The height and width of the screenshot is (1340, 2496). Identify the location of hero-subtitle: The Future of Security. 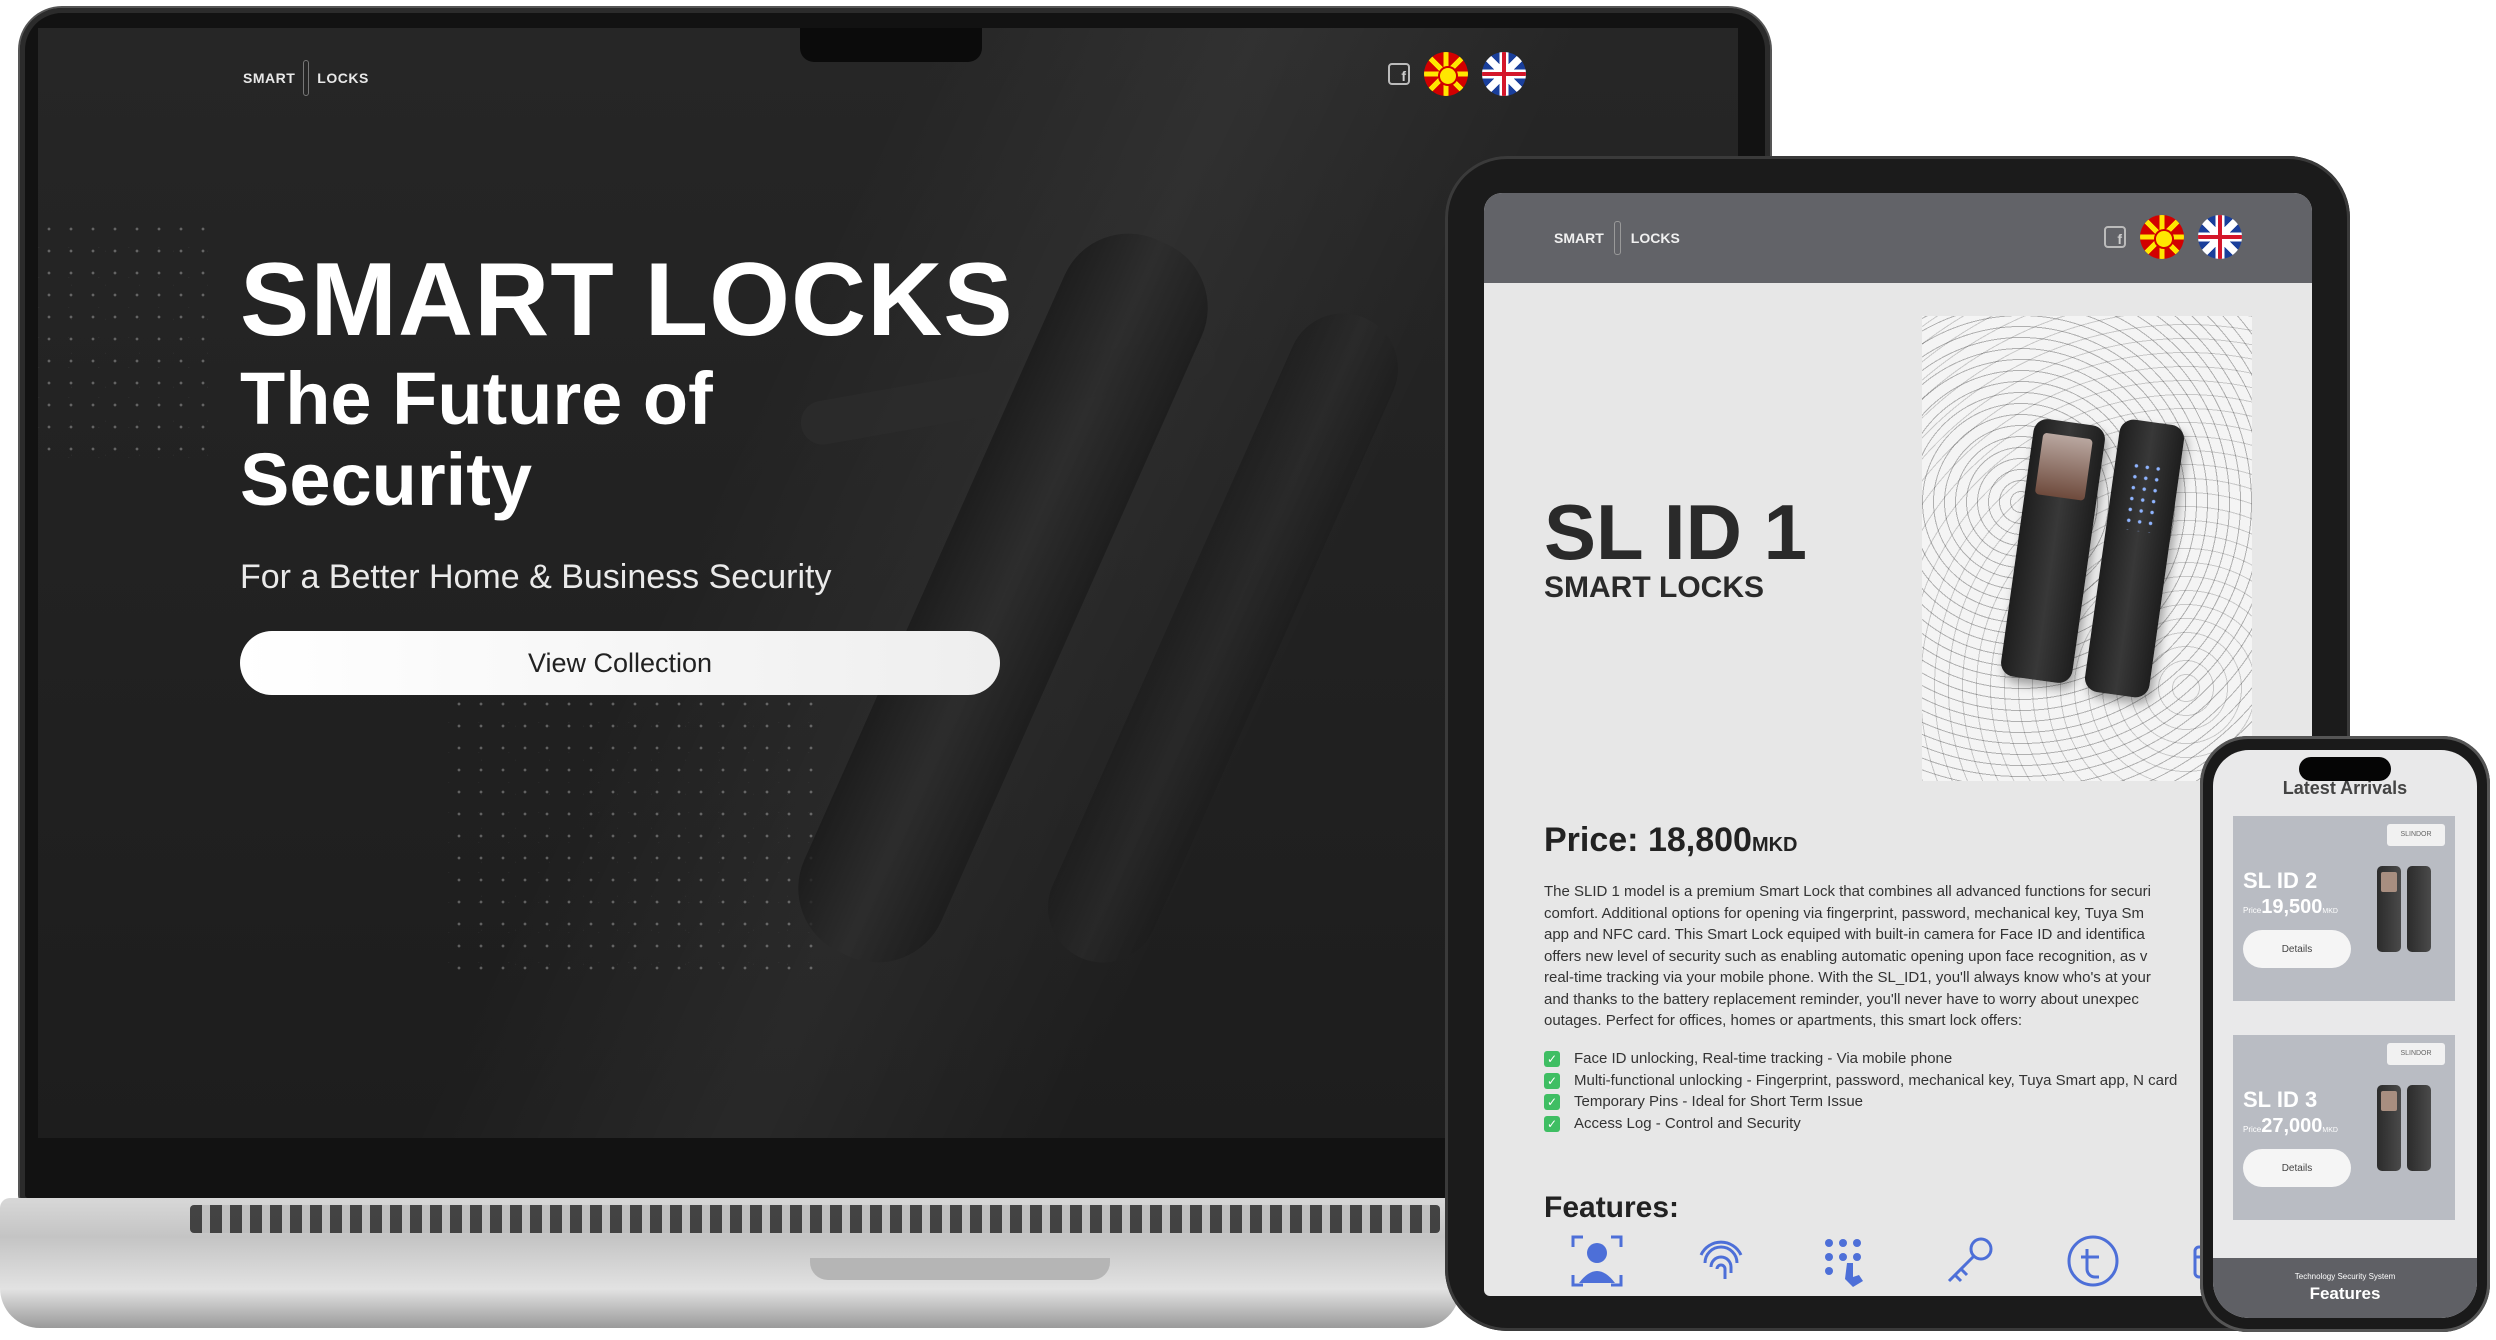
(476, 439).